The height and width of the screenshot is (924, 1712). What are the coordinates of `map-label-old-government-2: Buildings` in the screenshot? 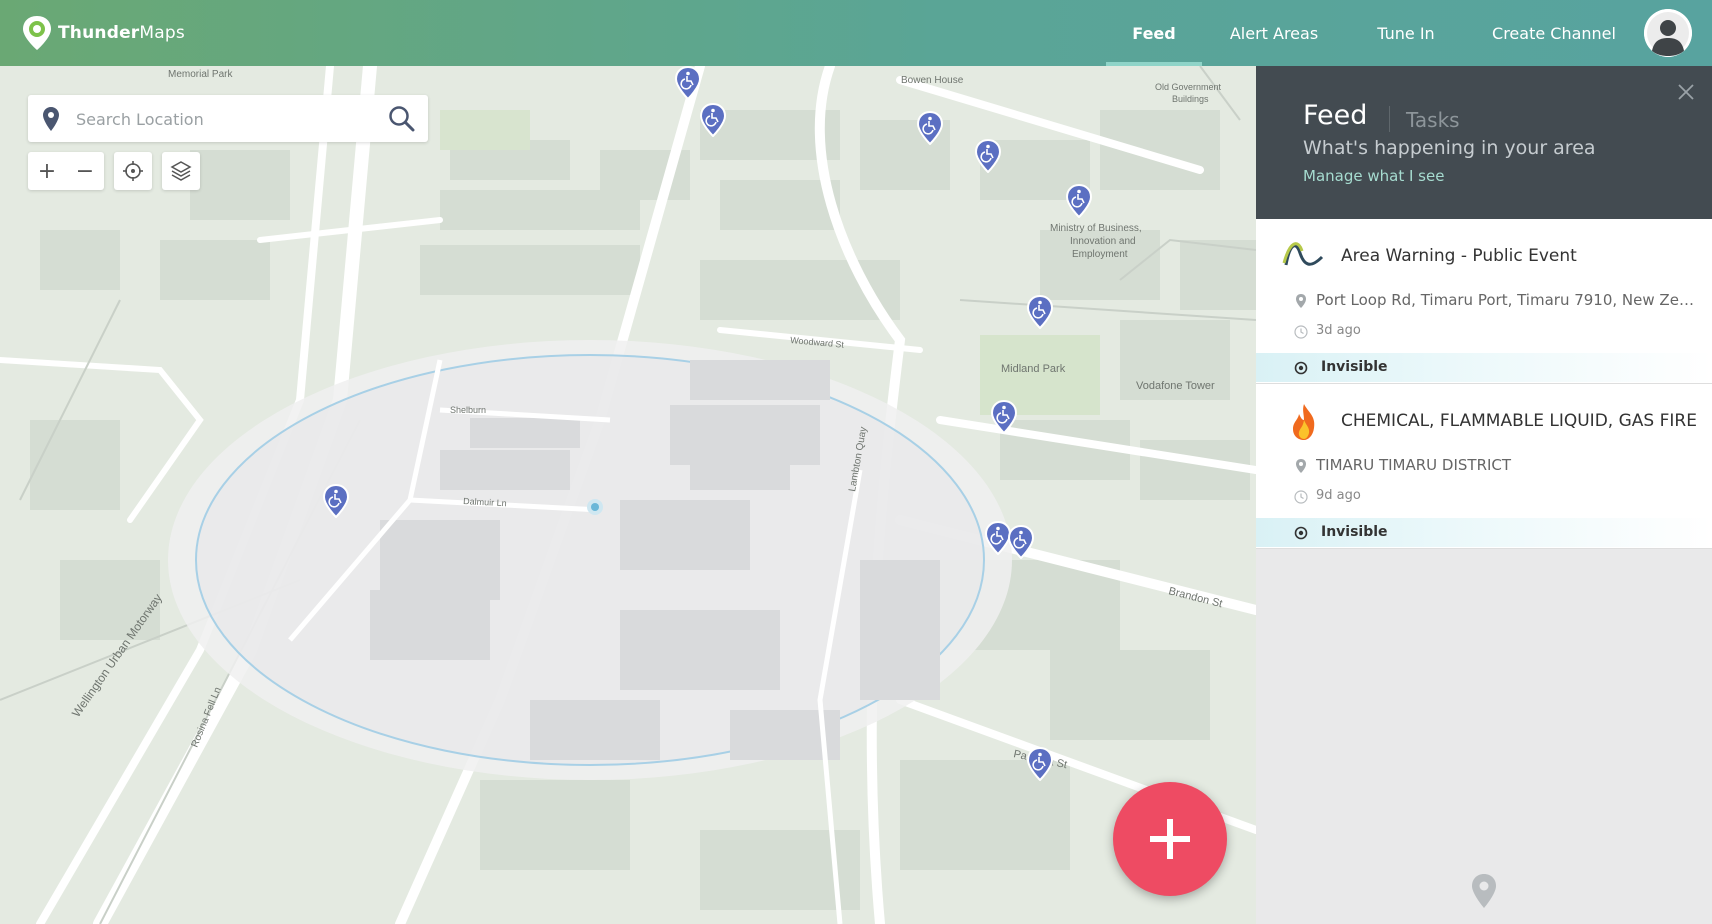 It's located at (1190, 99).